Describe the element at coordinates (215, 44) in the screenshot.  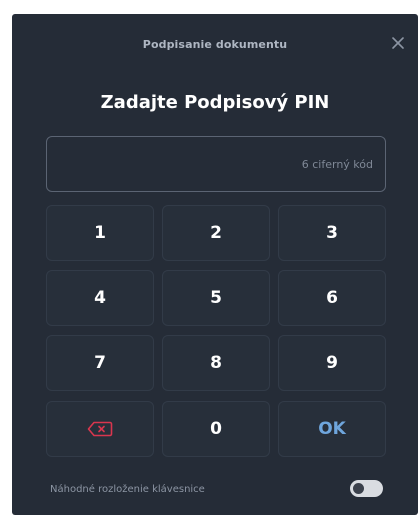
I see `dialog-title: Podpisanie dokumentu` at that location.